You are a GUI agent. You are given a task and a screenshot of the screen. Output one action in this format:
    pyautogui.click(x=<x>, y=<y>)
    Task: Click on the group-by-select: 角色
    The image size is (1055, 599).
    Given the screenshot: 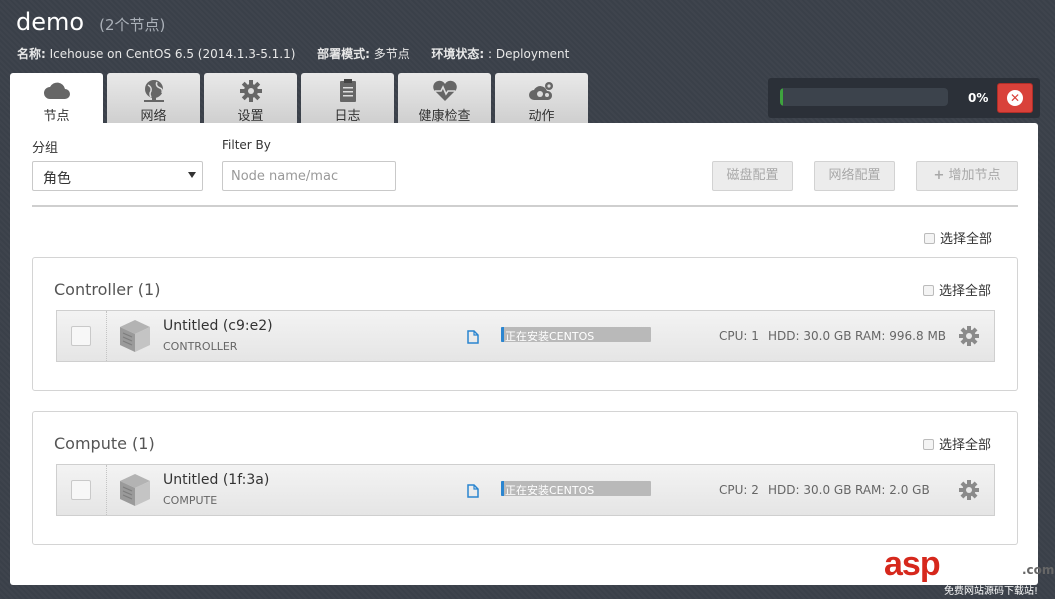 What is the action you would take?
    pyautogui.click(x=117, y=176)
    